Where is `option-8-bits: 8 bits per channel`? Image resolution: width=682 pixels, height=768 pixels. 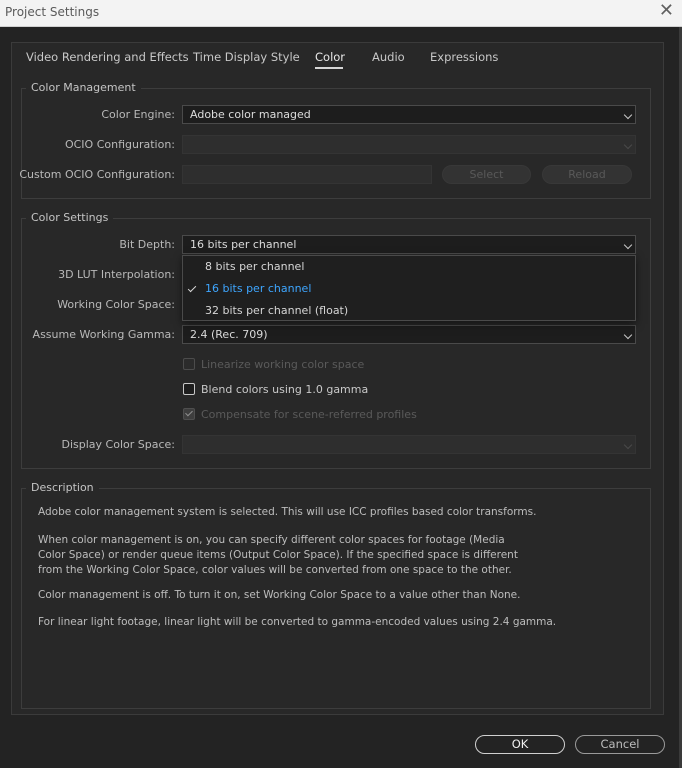
option-8-bits: 8 bits per channel is located at coordinates (254, 266).